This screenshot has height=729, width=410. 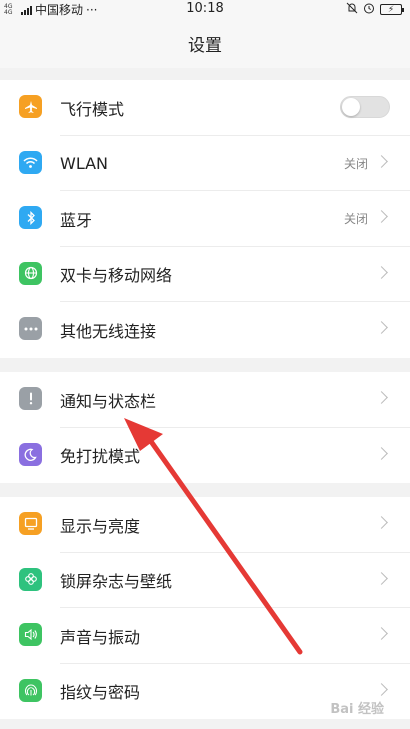 What do you see at coordinates (116, 582) in the screenshot?
I see `settings-item-label: 锁屏杂志与壁纸` at bounding box center [116, 582].